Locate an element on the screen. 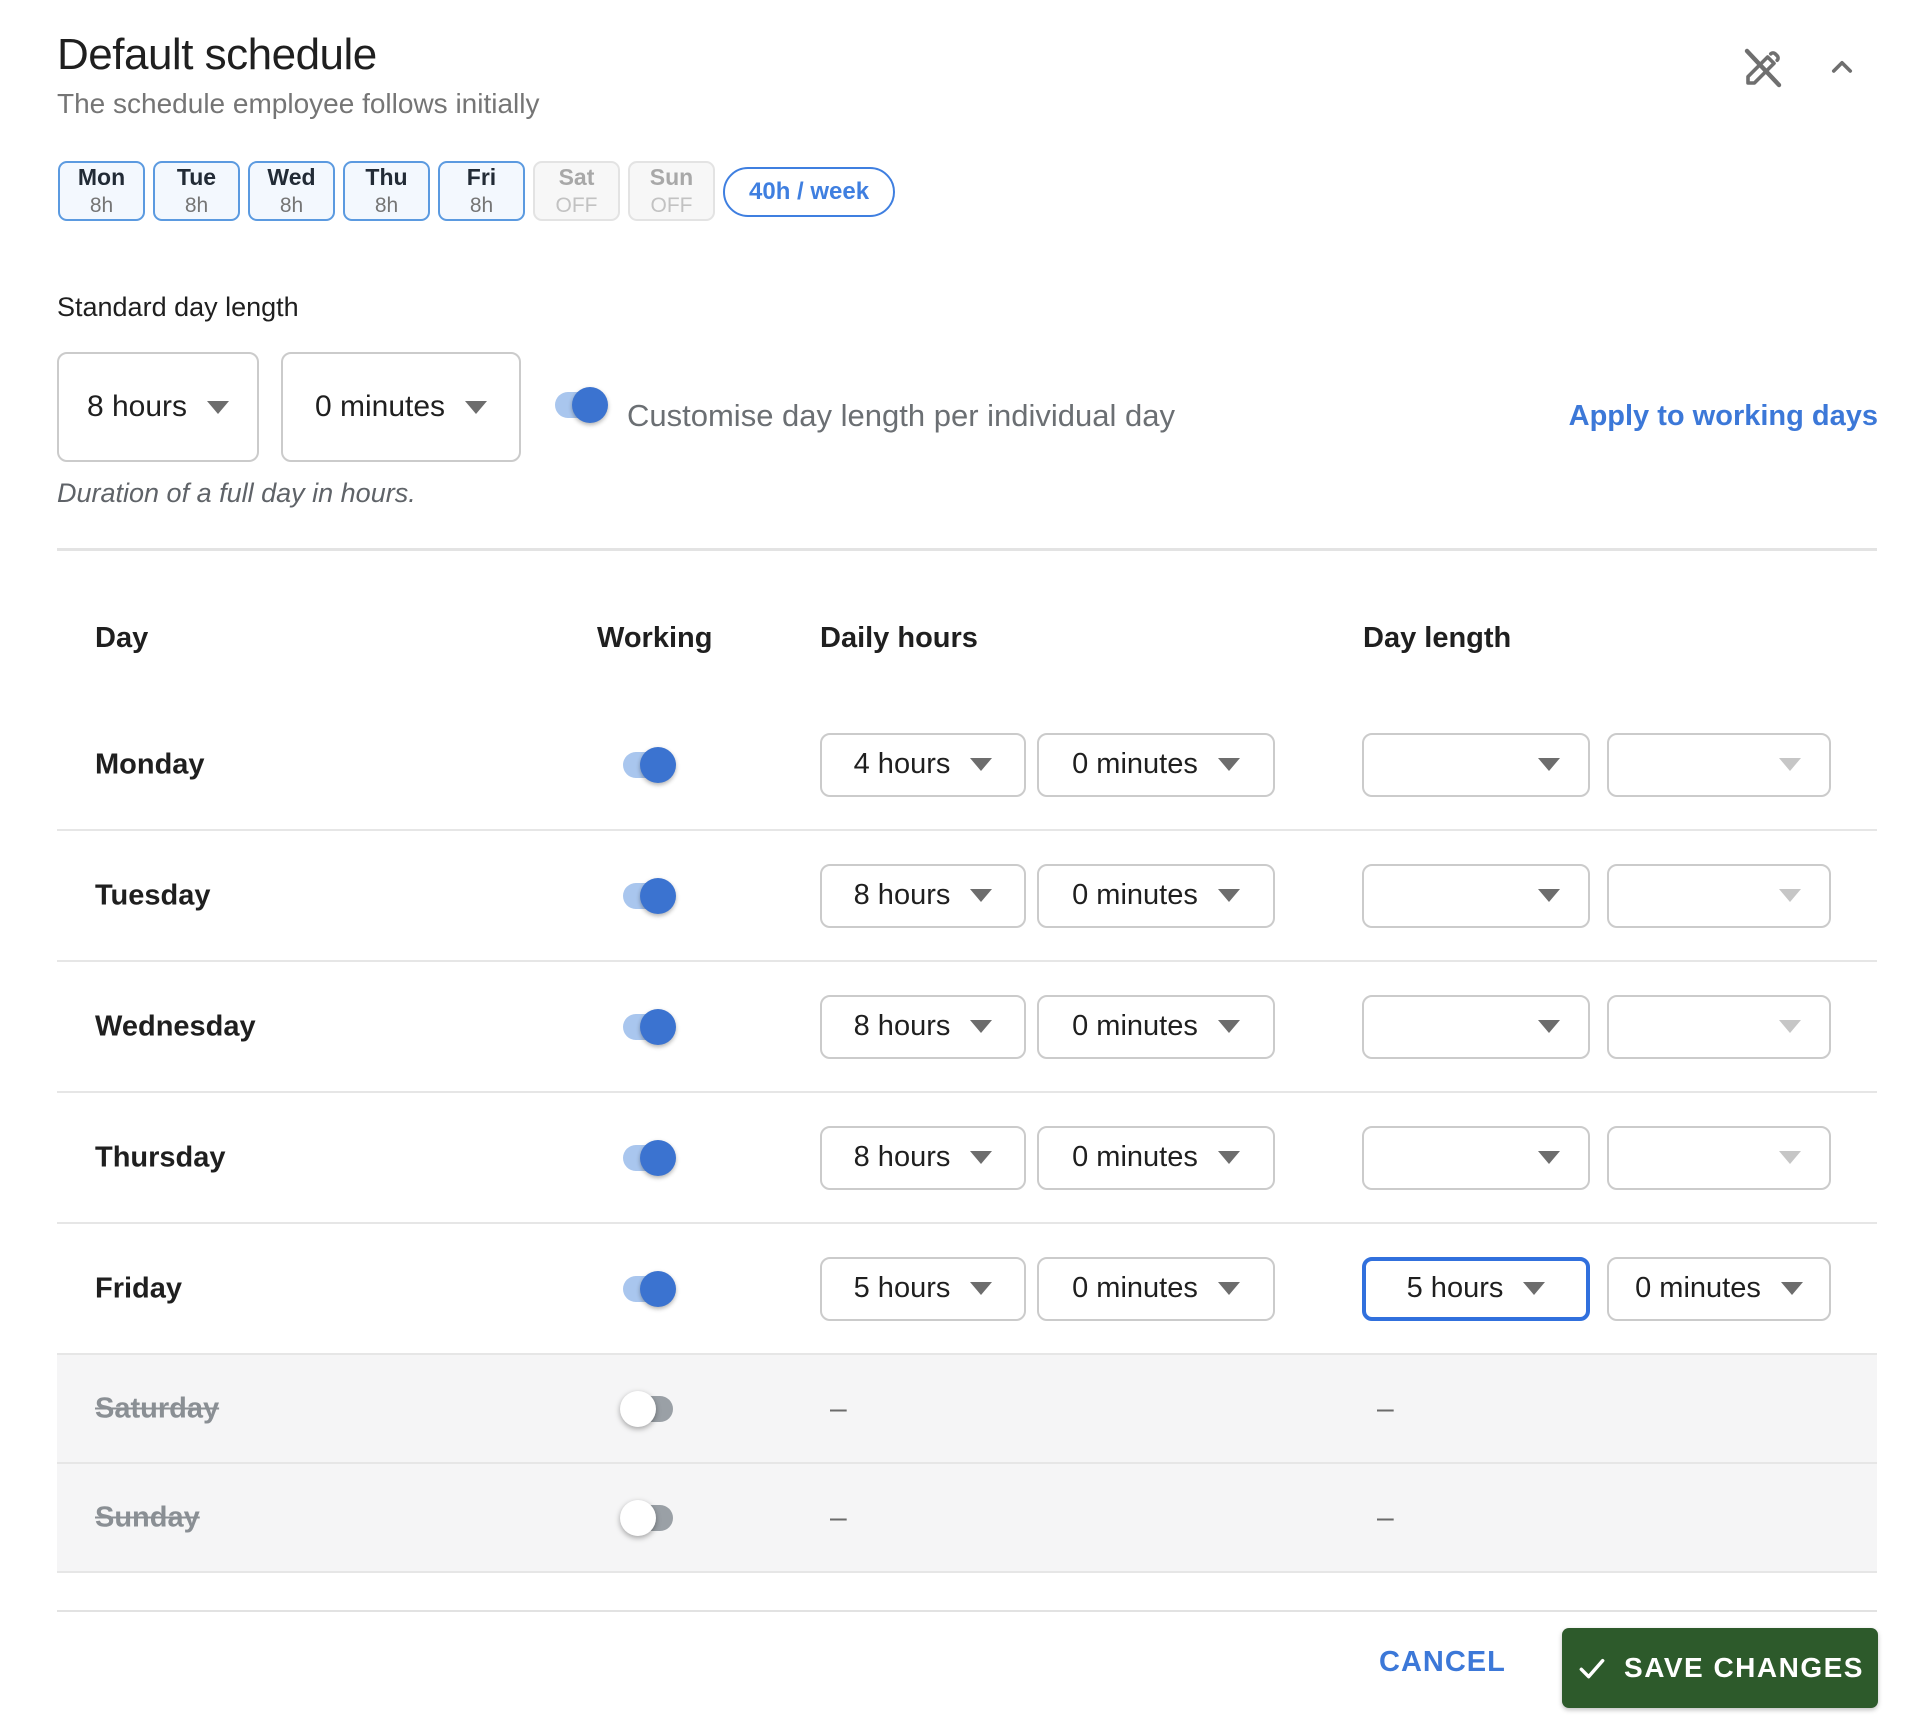 This screenshot has width=1914, height=1724. day-chip-mon: Mon 8h is located at coordinates (101, 191).